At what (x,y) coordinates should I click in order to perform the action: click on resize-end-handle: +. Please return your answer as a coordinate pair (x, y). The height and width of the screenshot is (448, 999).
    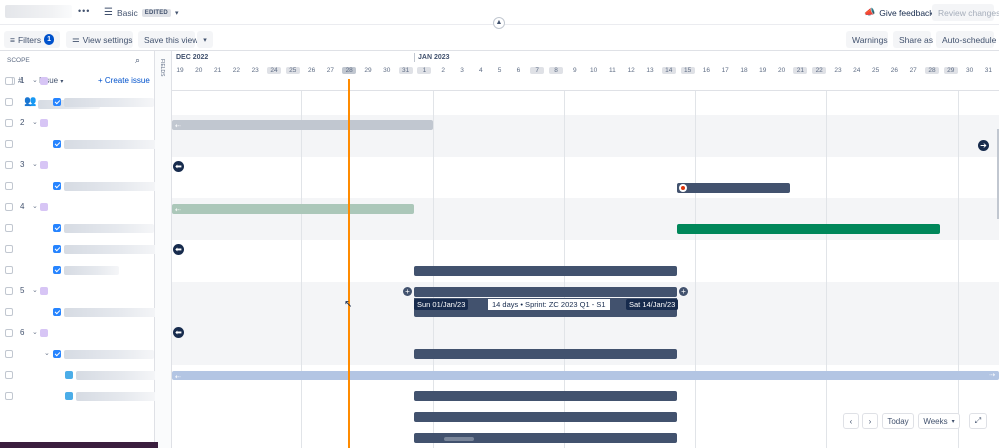
    Looking at the image, I should click on (683, 291).